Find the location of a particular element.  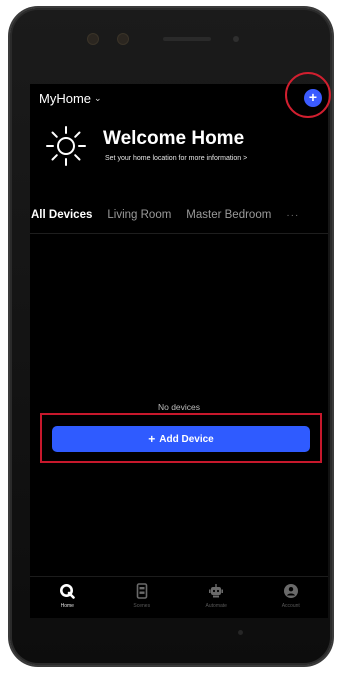

nav-automate: Automate is located at coordinates (216, 597).